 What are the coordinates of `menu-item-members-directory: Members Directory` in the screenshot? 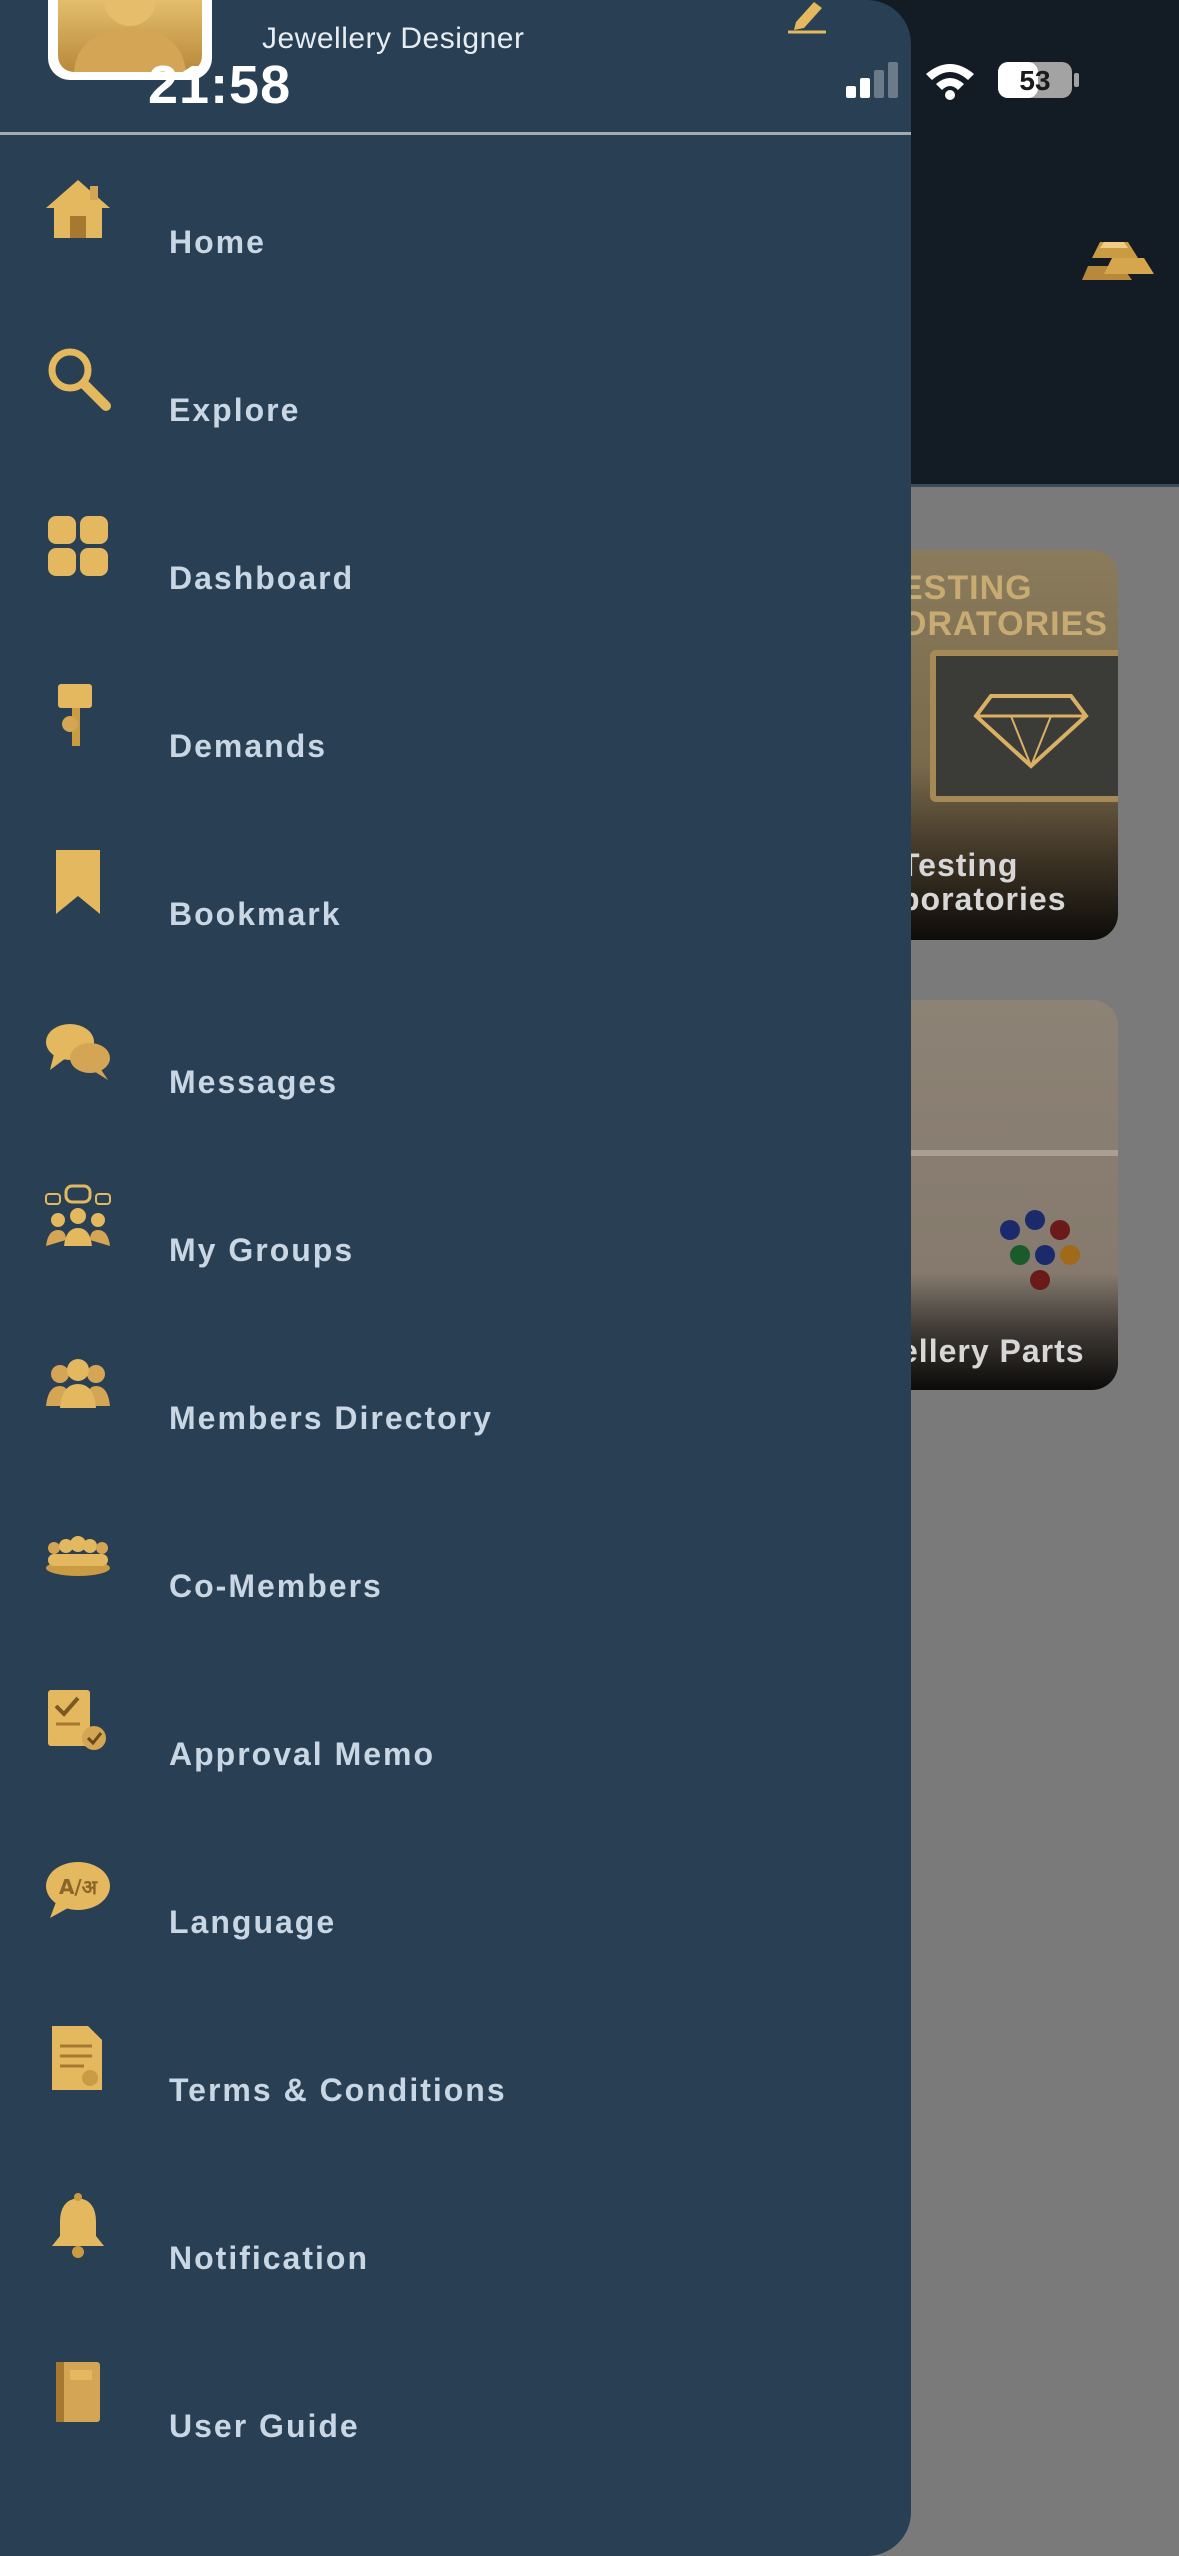 It's located at (455, 1386).